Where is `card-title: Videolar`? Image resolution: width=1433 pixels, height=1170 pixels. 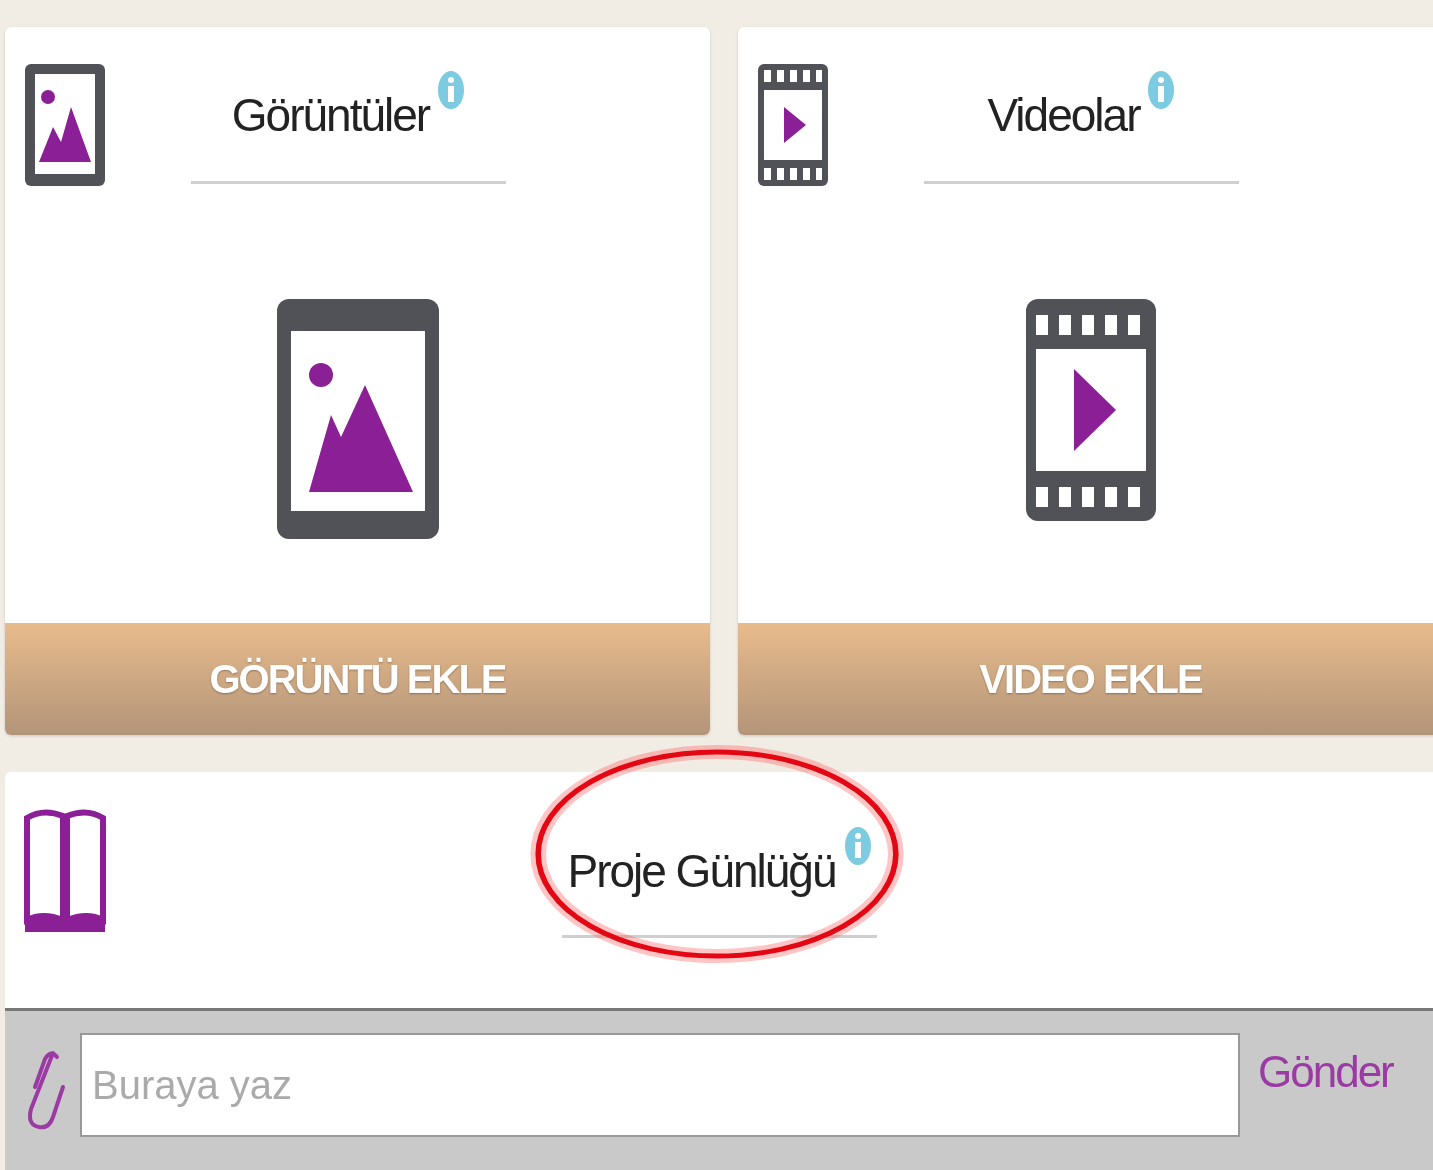 card-title: Videolar is located at coordinates (1063, 115).